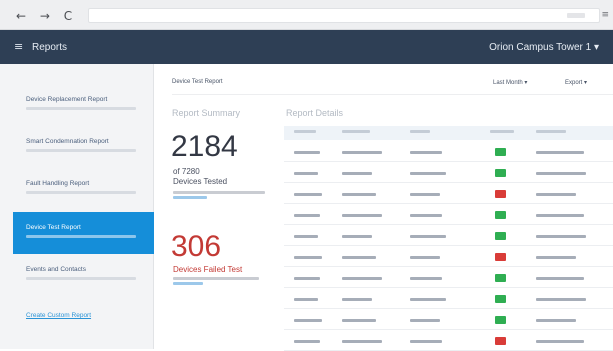 This screenshot has height=351, width=613. I want to click on address-bar, so click(344, 15).